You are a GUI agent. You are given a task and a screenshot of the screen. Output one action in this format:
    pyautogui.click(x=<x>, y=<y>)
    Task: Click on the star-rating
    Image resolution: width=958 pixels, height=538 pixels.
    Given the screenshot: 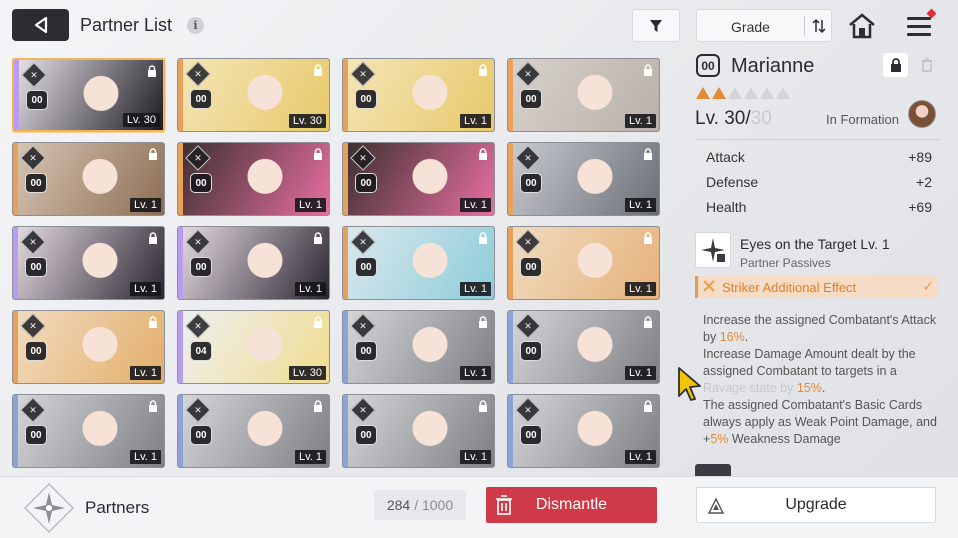 What is the action you would take?
    pyautogui.click(x=743, y=93)
    